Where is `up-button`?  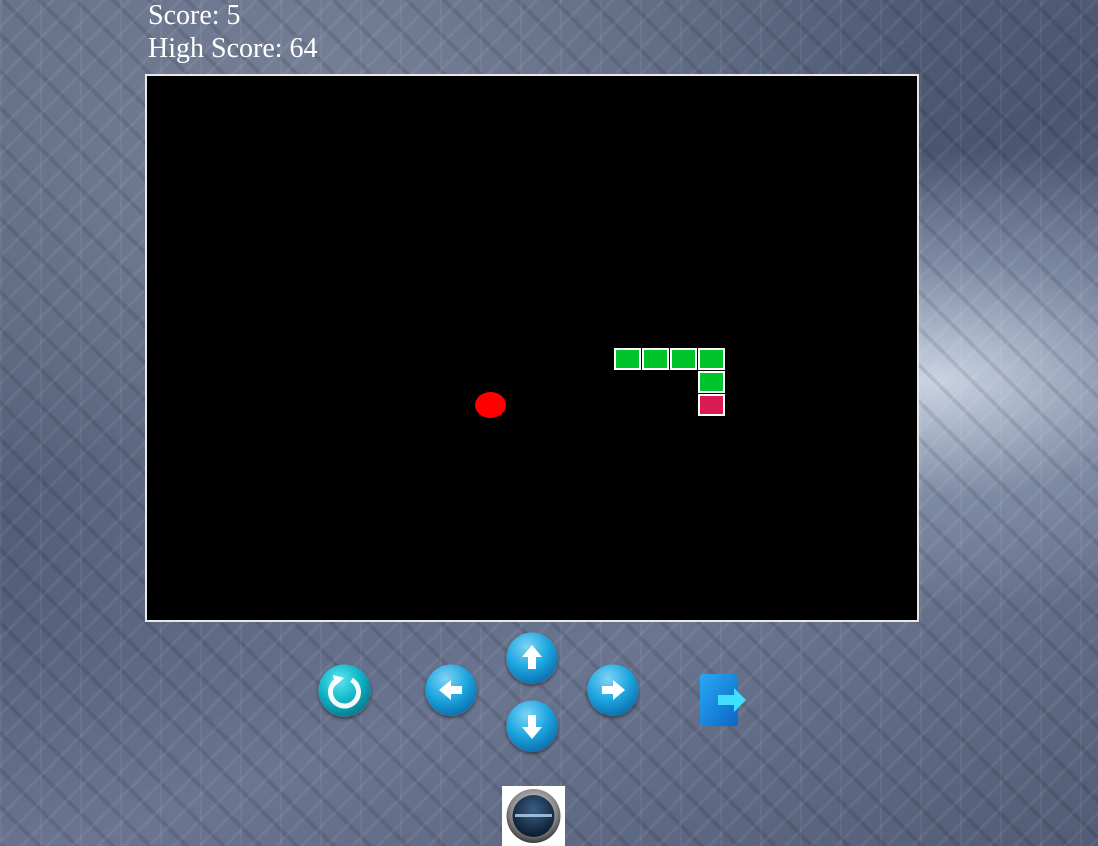 up-button is located at coordinates (532, 658).